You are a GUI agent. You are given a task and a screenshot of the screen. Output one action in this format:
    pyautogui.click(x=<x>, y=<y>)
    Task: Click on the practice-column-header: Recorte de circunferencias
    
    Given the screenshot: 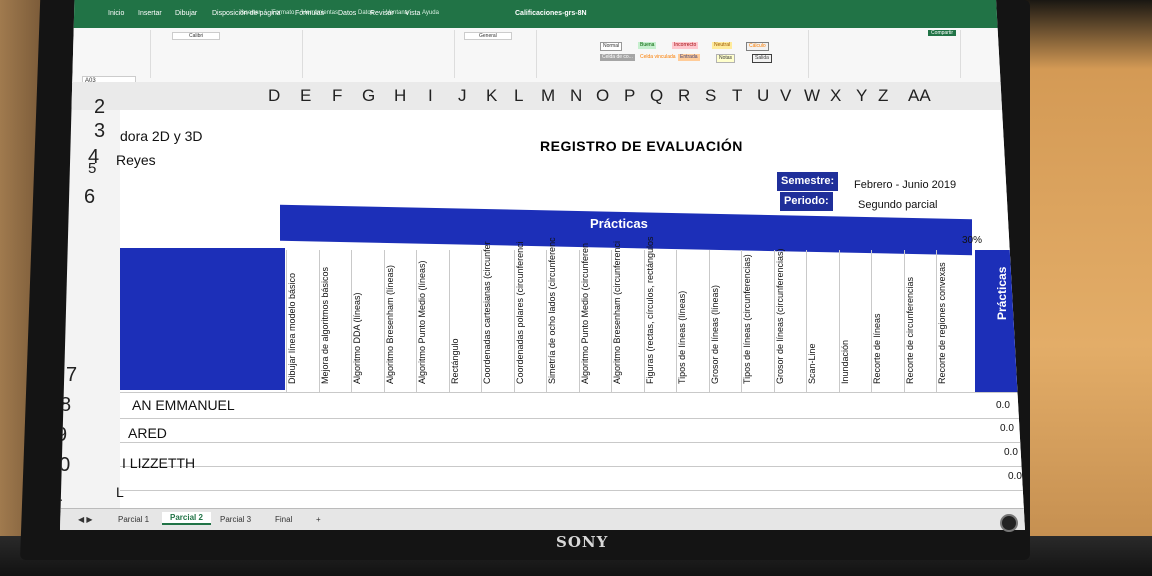 What is the action you would take?
    pyautogui.click(x=920, y=321)
    